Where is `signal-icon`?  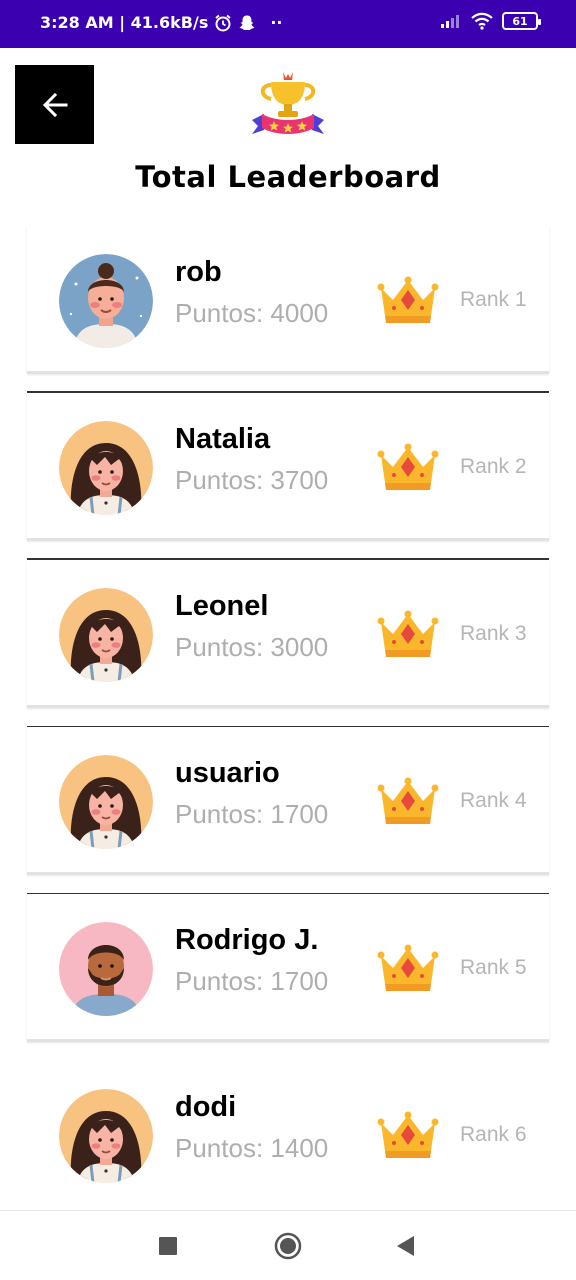
signal-icon is located at coordinates (450, 21).